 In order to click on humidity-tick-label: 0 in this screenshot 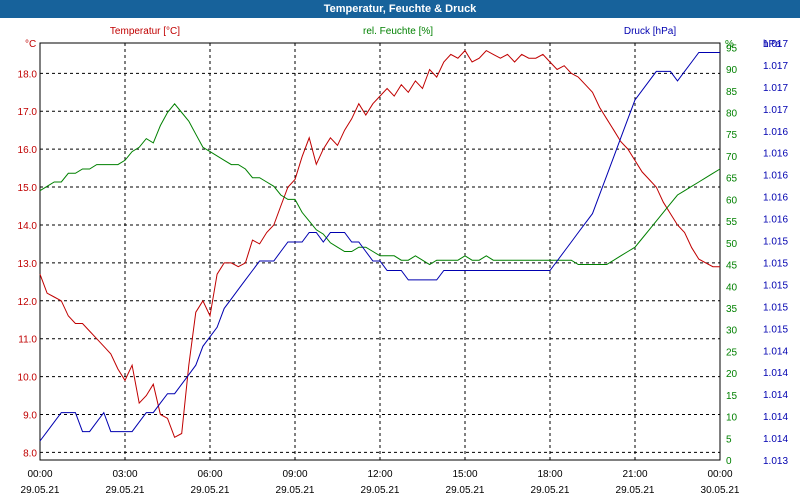, I will do `click(729, 461)`.